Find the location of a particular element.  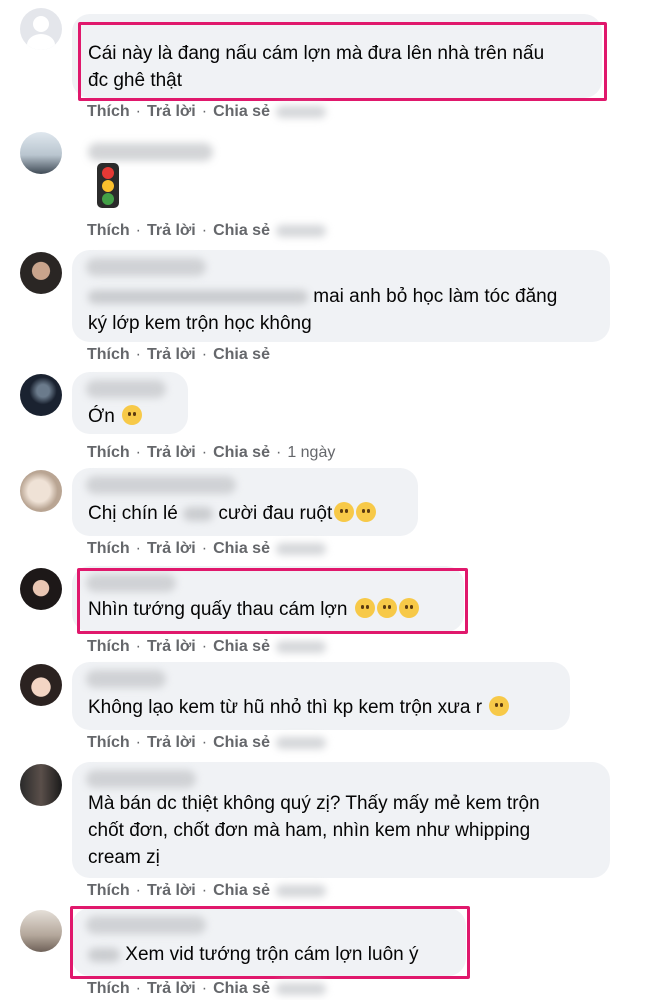

comment-text-part: cười đau ruột is located at coordinates (275, 513).